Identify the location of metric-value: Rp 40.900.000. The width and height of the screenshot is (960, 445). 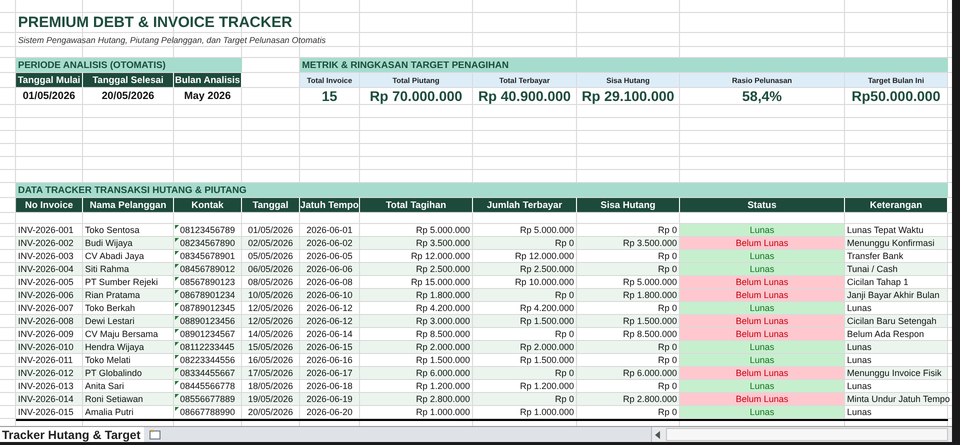
(525, 96).